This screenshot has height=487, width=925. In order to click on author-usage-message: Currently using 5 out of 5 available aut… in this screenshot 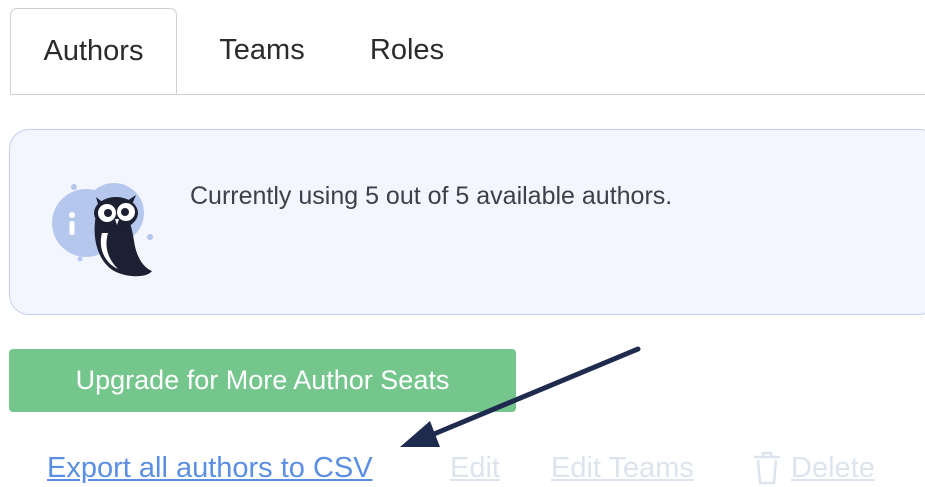, I will do `click(431, 196)`.